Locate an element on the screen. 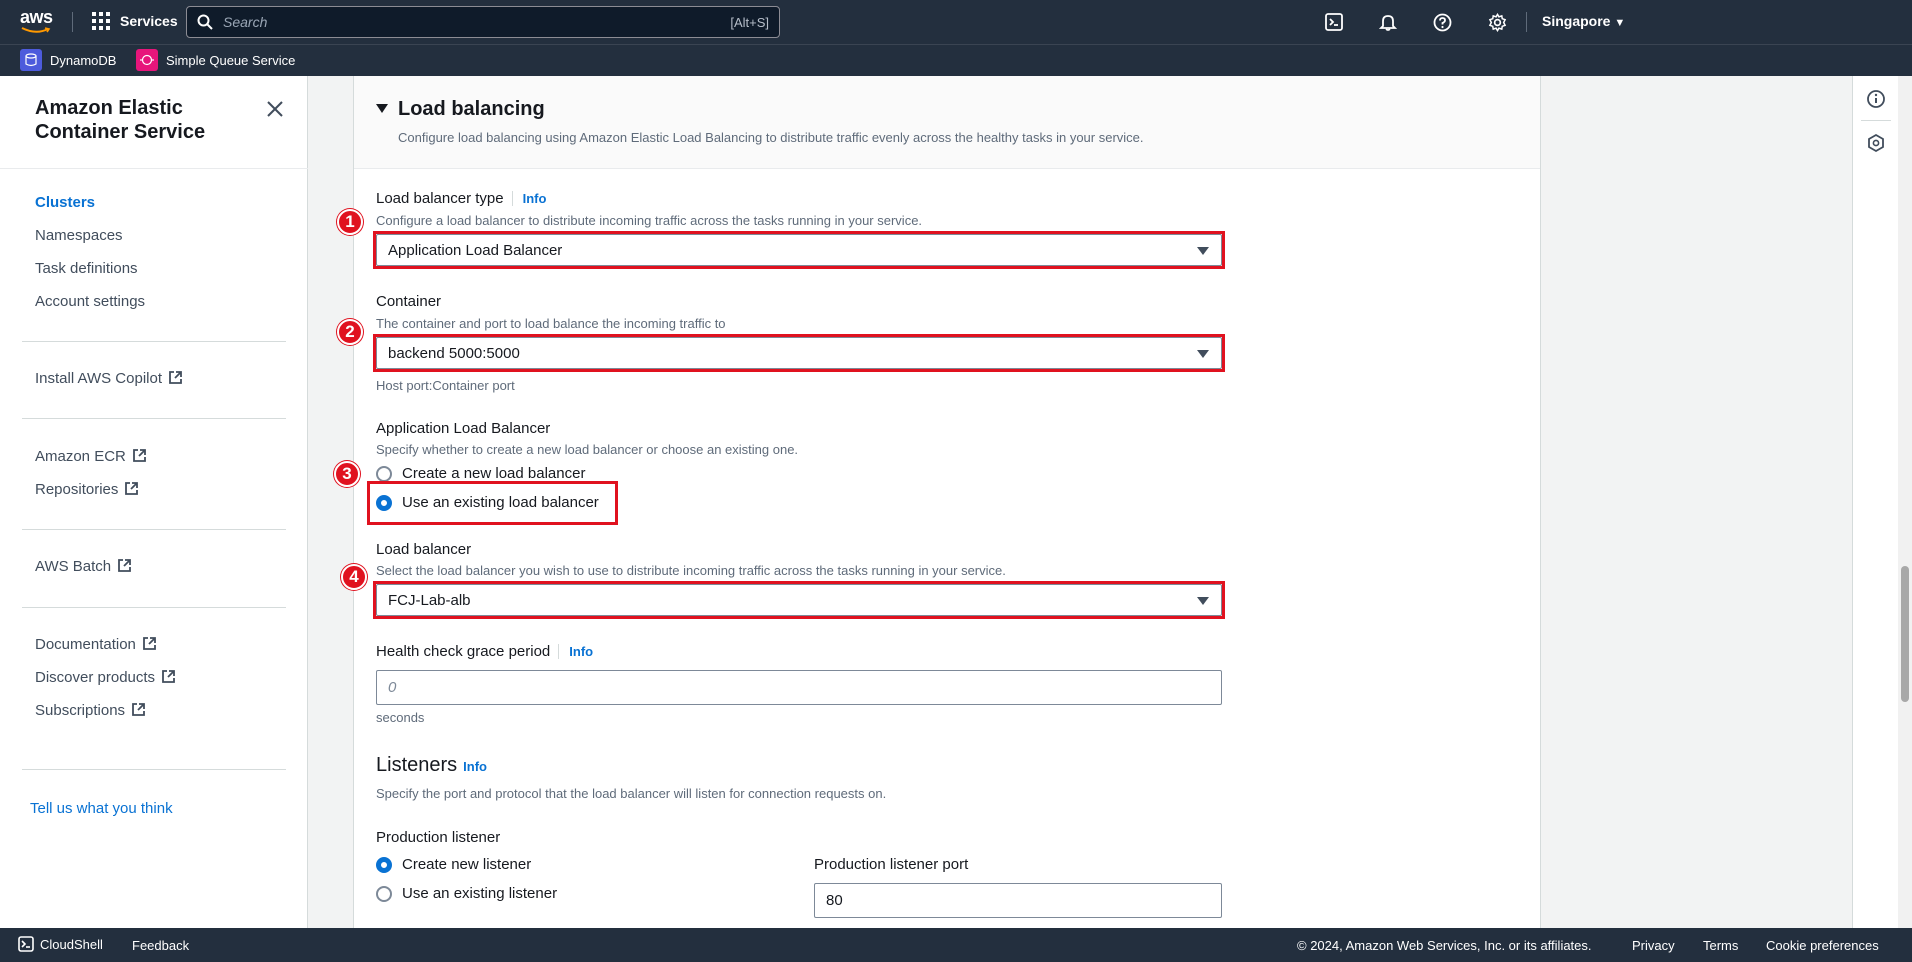  terms-link: Terms is located at coordinates (1720, 945).